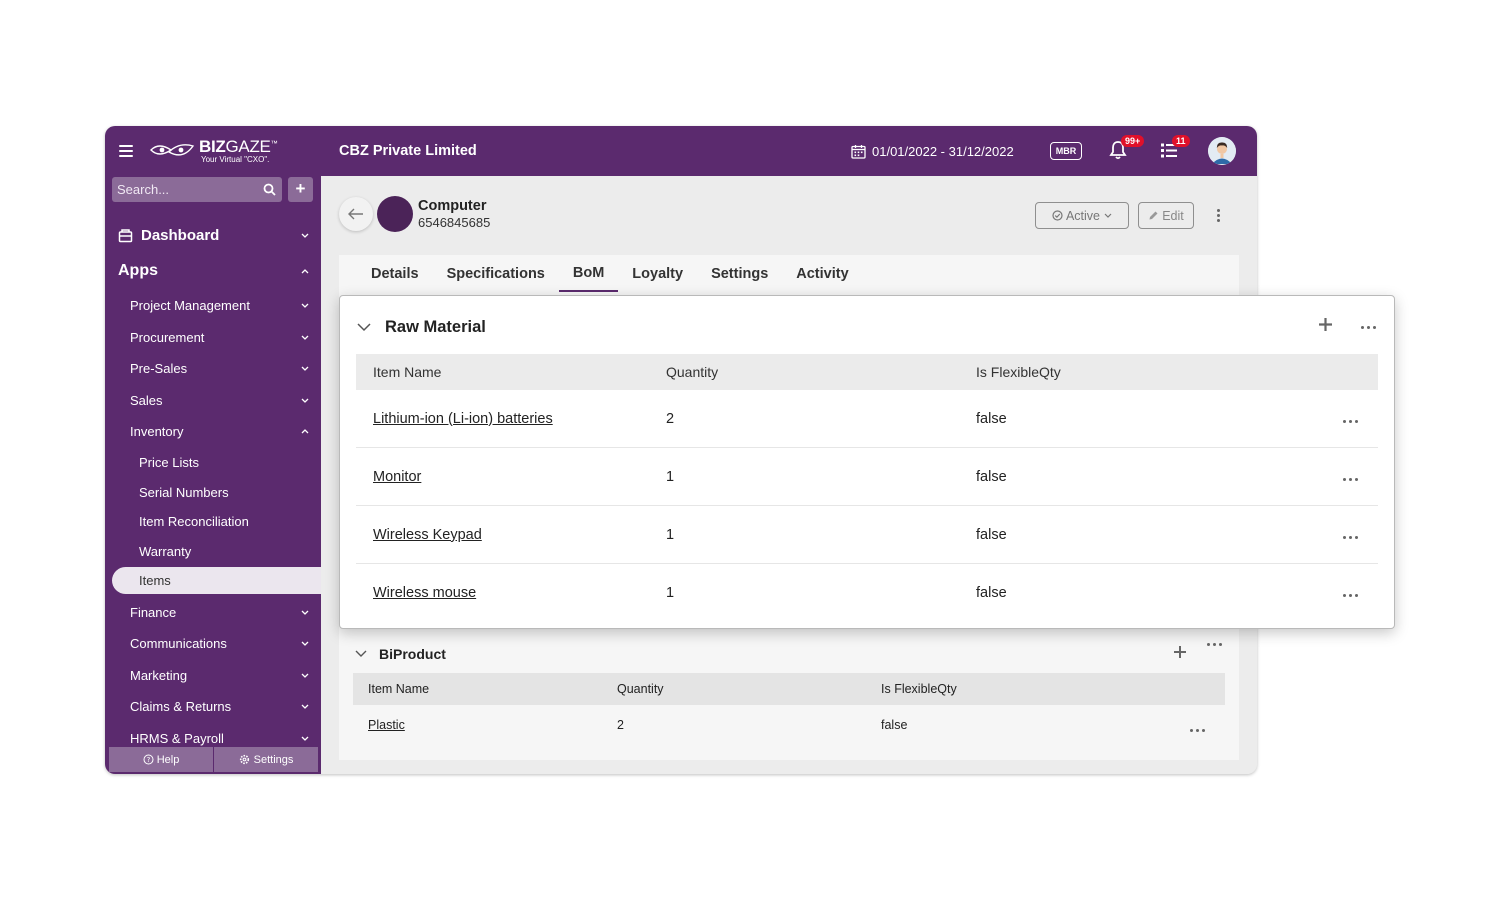  I want to click on raw-material-more-icon, so click(1368, 327).